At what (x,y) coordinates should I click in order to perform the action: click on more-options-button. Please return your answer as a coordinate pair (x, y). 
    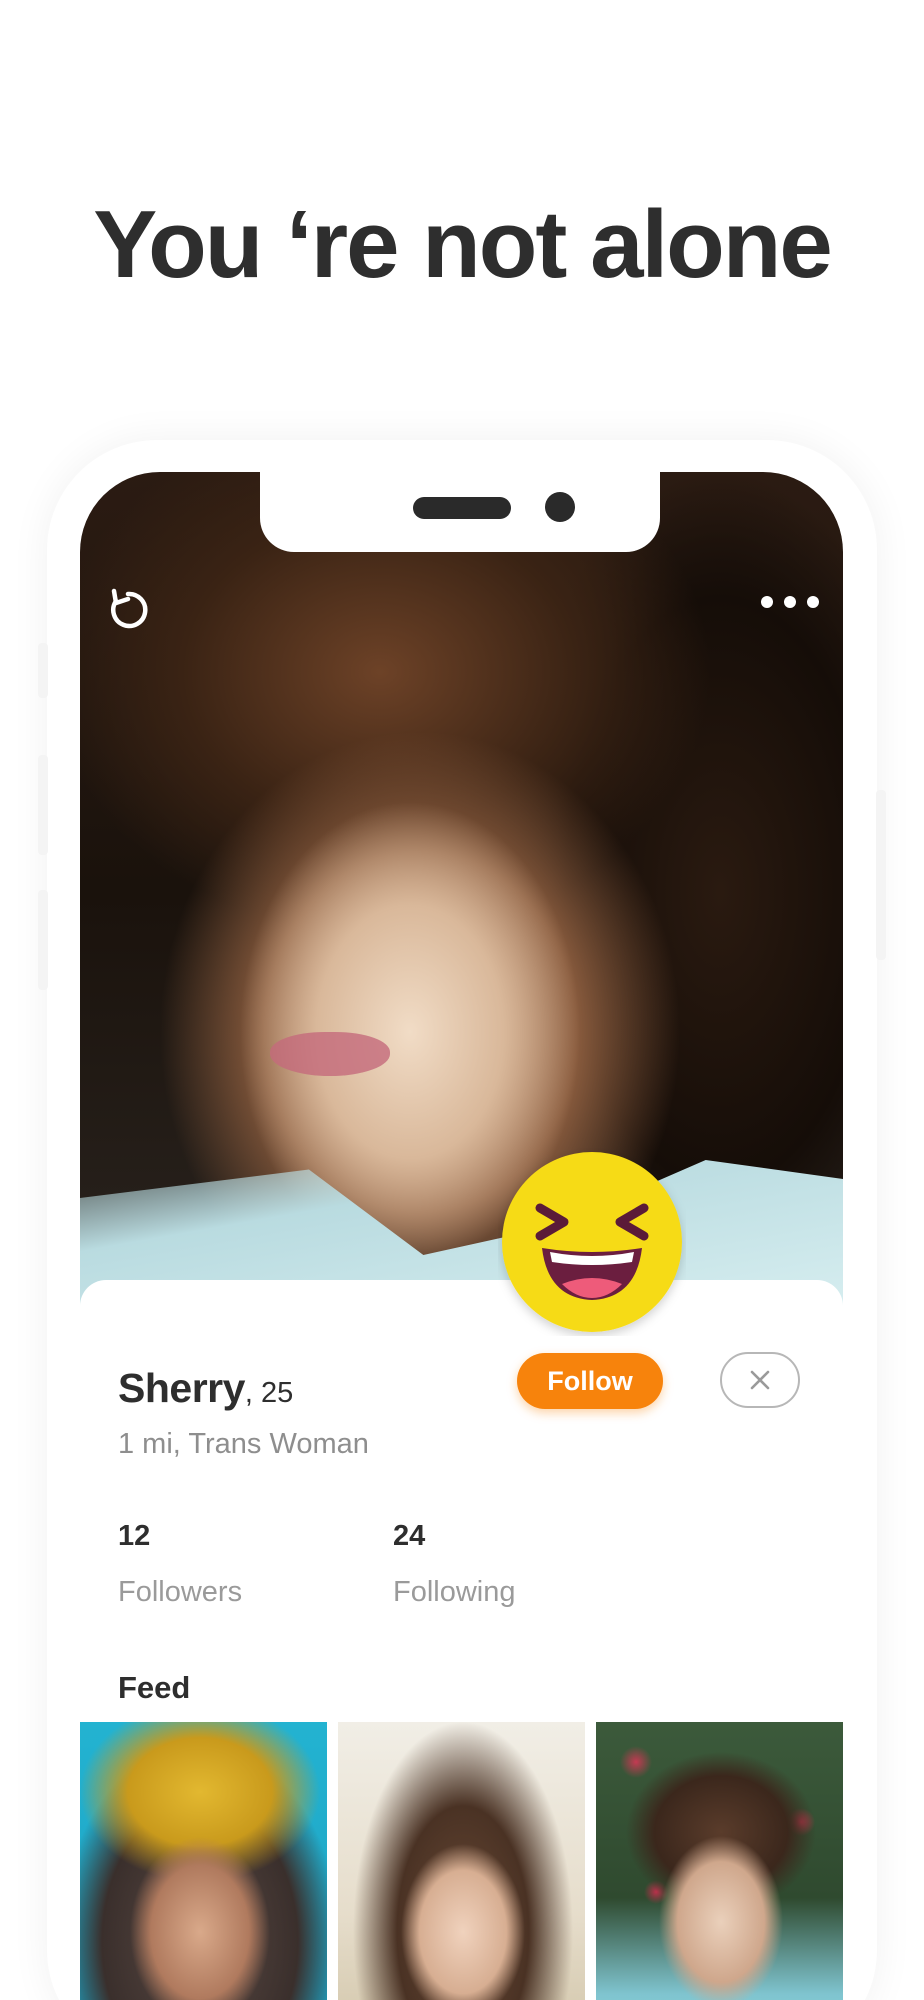
    Looking at the image, I should click on (790, 602).